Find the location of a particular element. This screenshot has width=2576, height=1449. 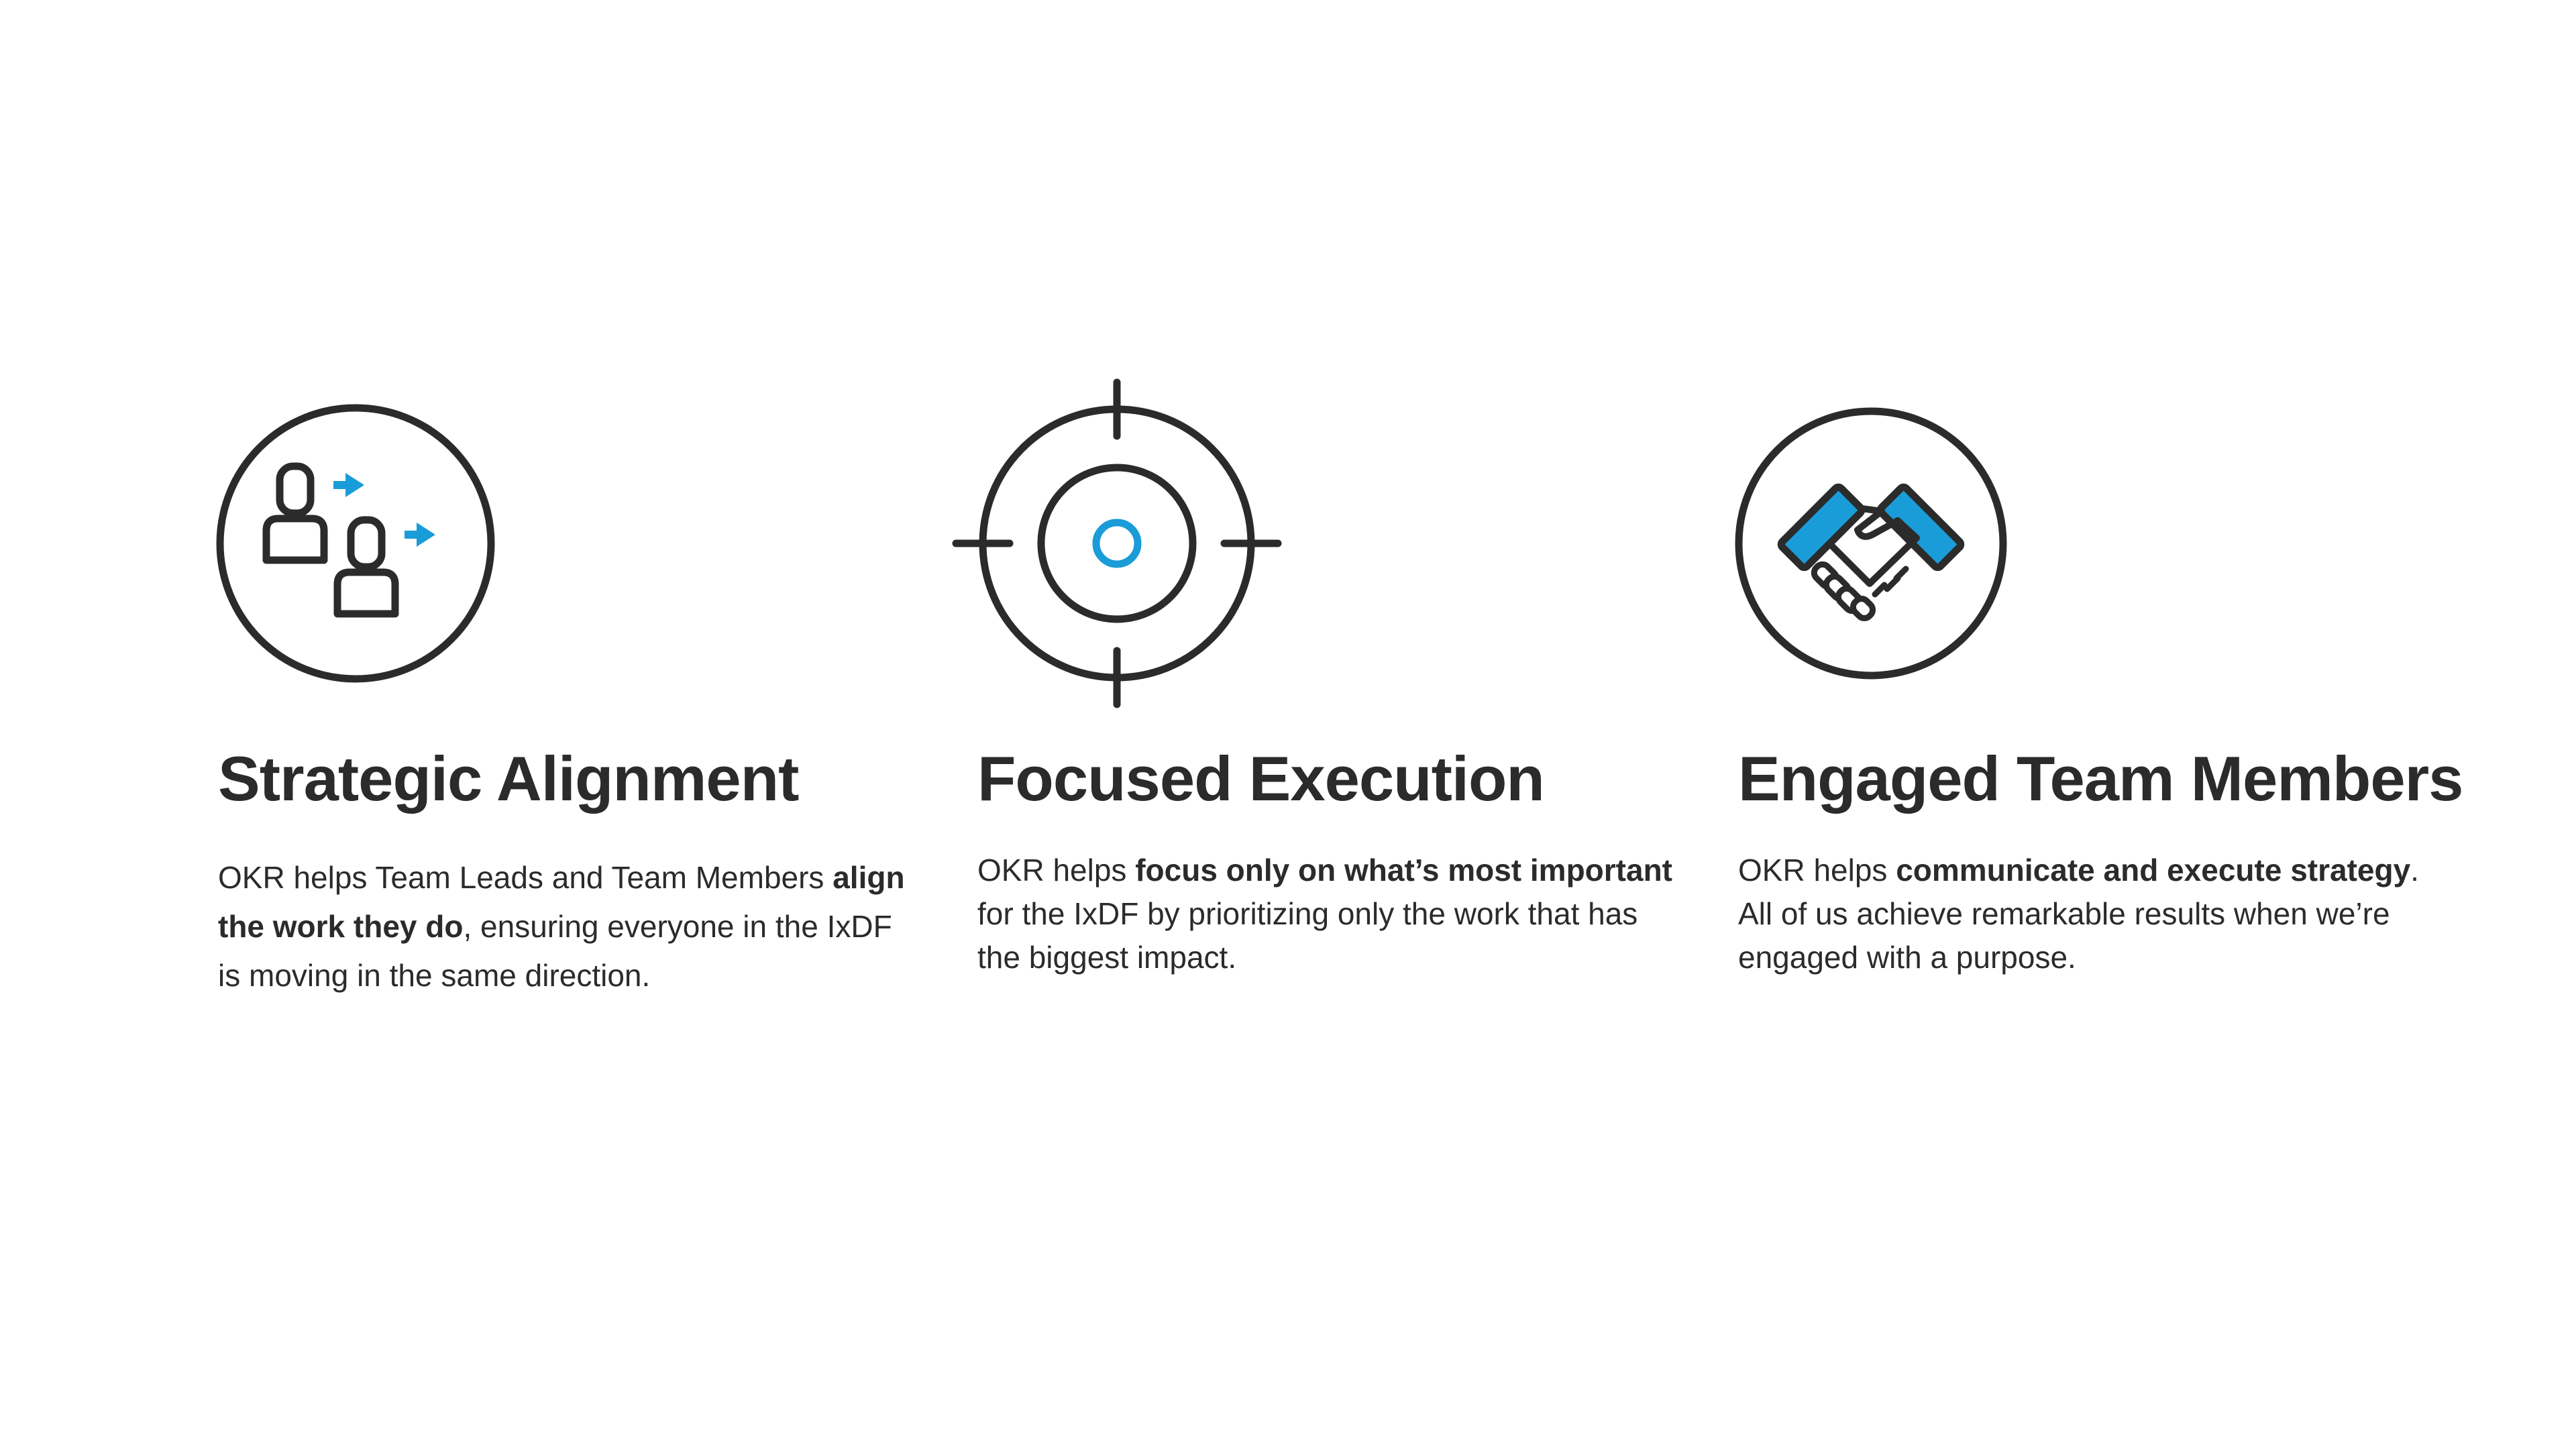

description-emphasis: communicate and execute strategy is located at coordinates (2153, 870).